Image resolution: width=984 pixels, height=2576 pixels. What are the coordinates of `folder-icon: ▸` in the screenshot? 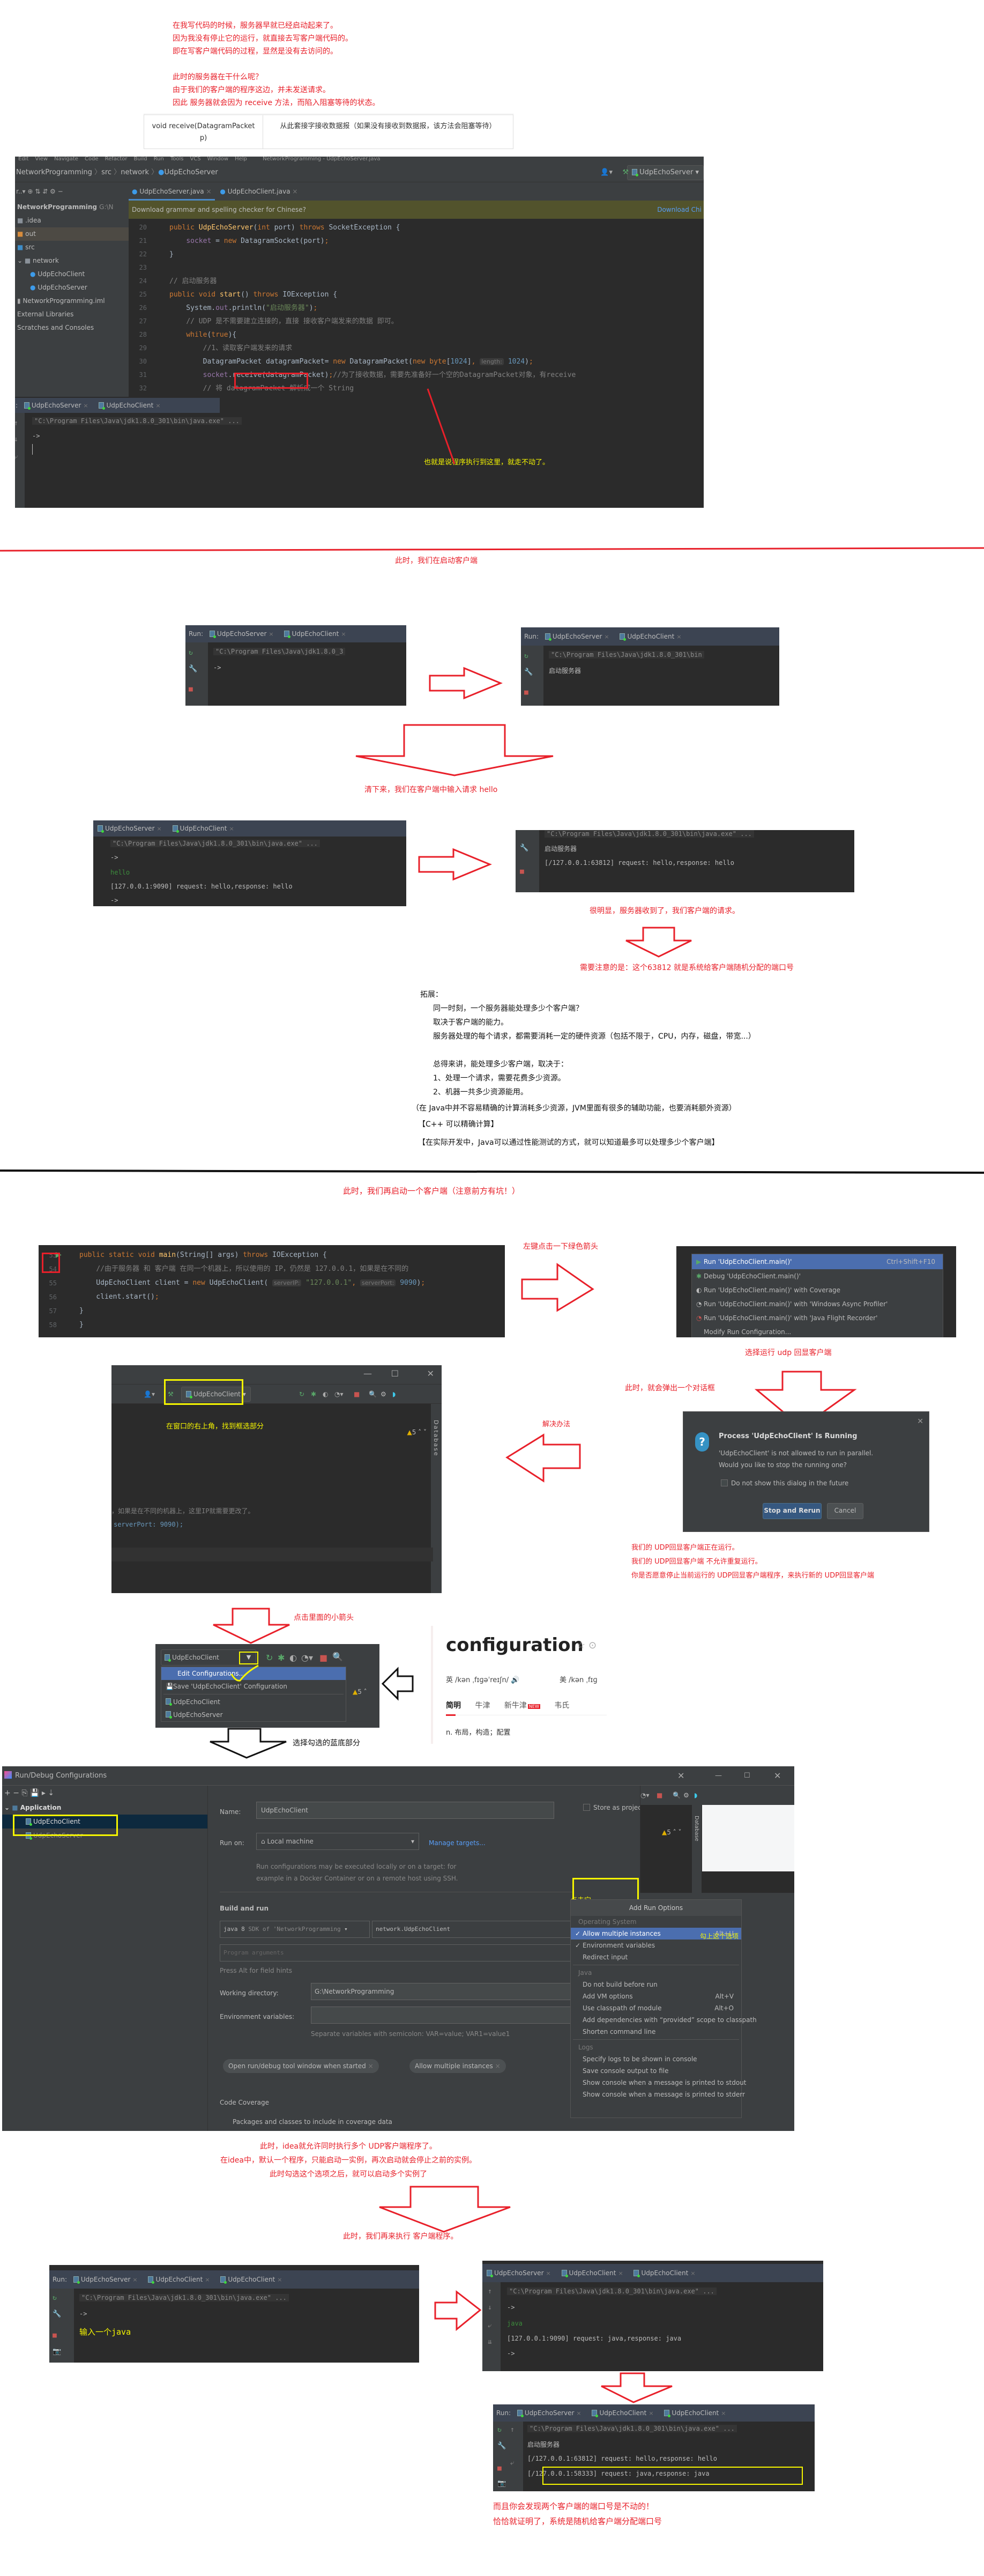 It's located at (44, 1793).